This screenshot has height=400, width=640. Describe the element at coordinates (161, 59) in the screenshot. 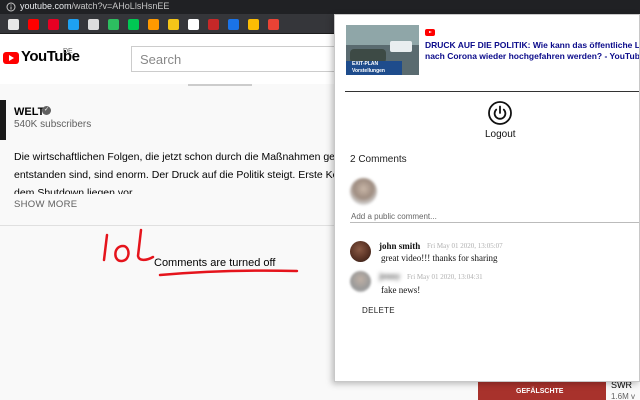

I see `search-placeholder: Search` at that location.